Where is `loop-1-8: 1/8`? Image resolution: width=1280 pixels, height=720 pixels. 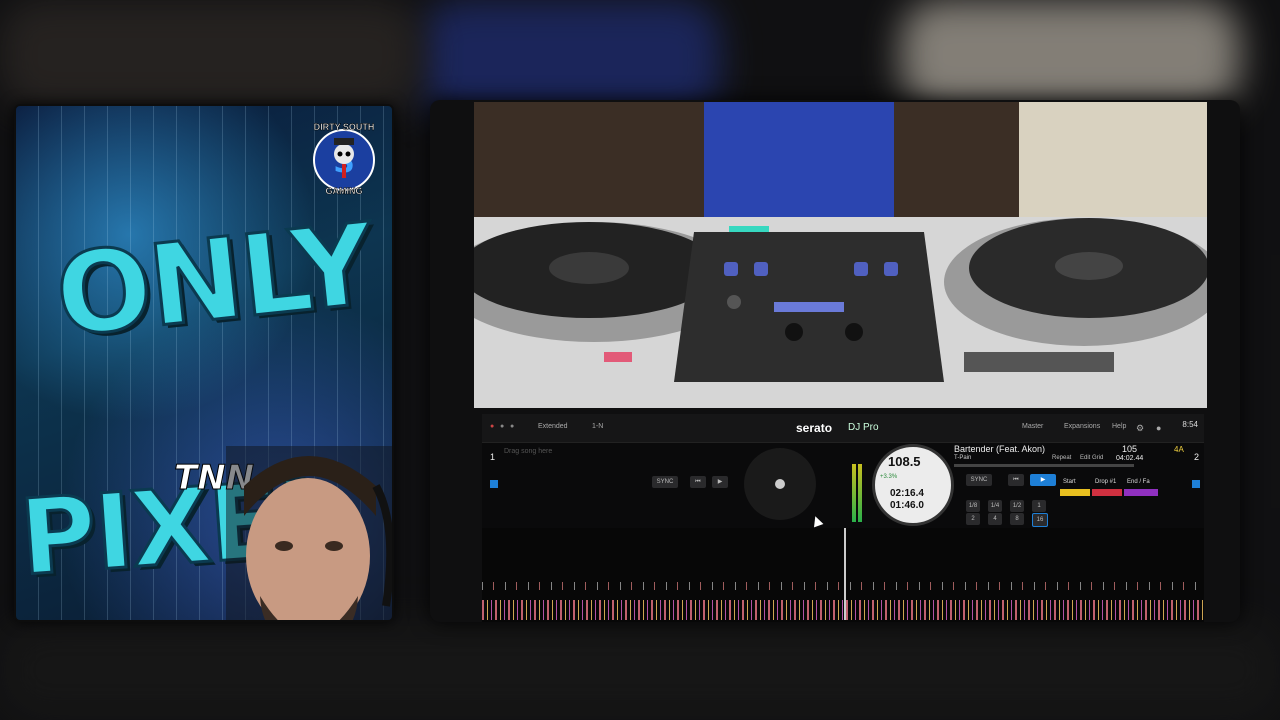 loop-1-8: 1/8 is located at coordinates (973, 506).